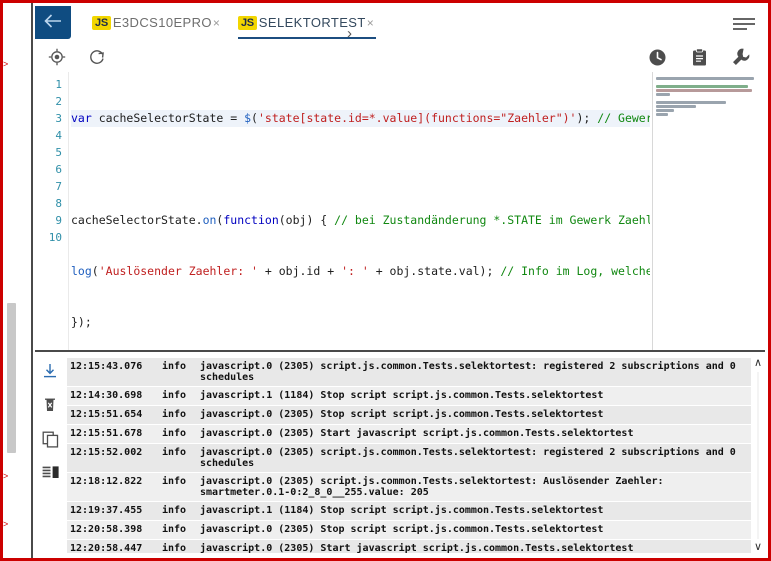 The image size is (771, 561). I want to click on host-scrollbar-thumb, so click(11, 378).